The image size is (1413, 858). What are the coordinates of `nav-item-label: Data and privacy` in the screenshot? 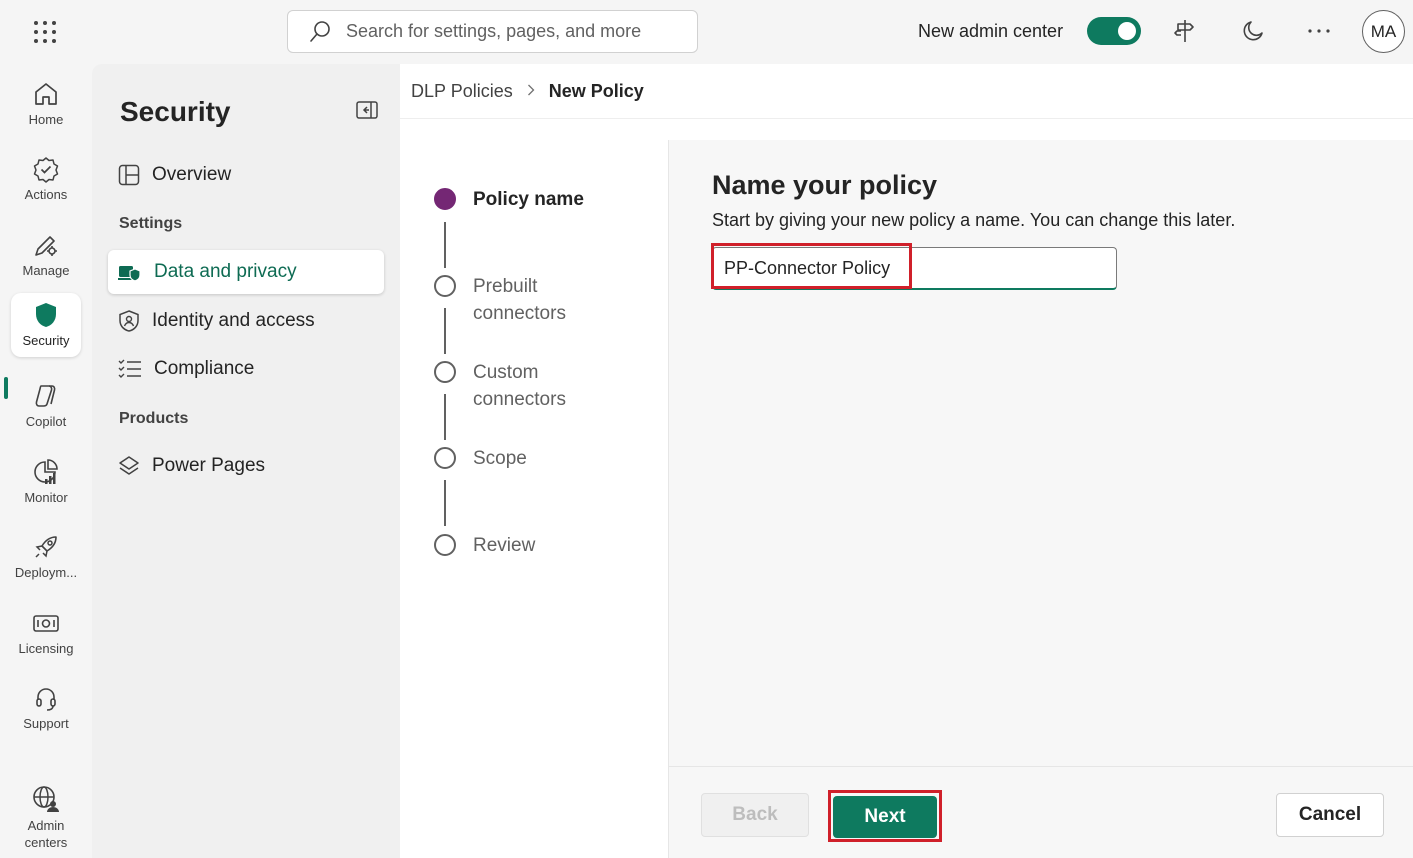 It's located at (225, 271).